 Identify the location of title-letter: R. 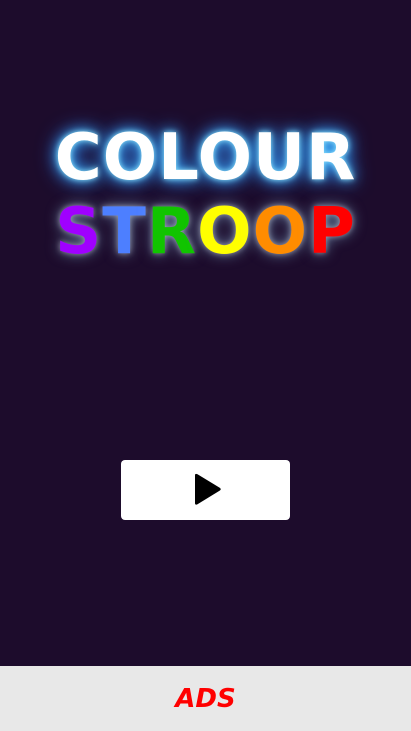
(172, 232).